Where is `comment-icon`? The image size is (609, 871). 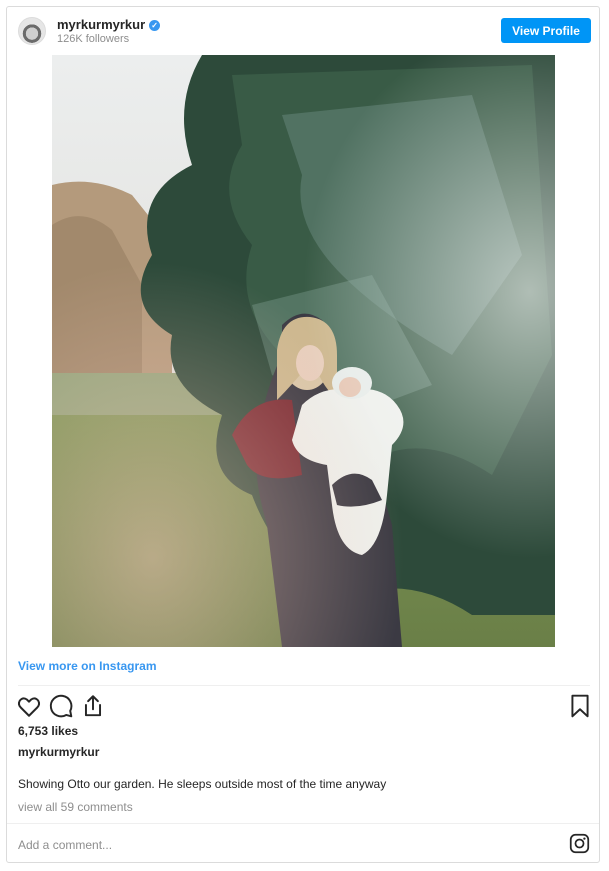 comment-icon is located at coordinates (61, 706).